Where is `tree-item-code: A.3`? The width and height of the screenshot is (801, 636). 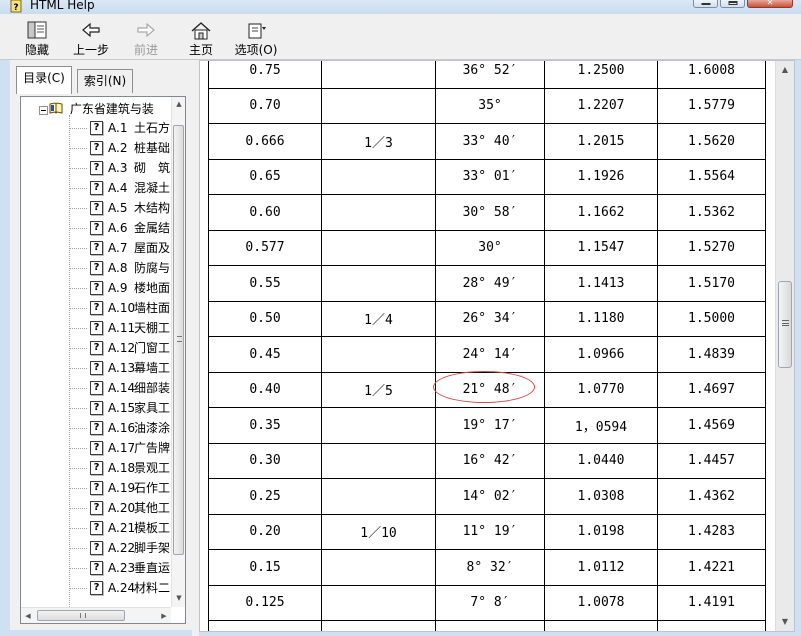 tree-item-code: A.3 is located at coordinates (118, 168).